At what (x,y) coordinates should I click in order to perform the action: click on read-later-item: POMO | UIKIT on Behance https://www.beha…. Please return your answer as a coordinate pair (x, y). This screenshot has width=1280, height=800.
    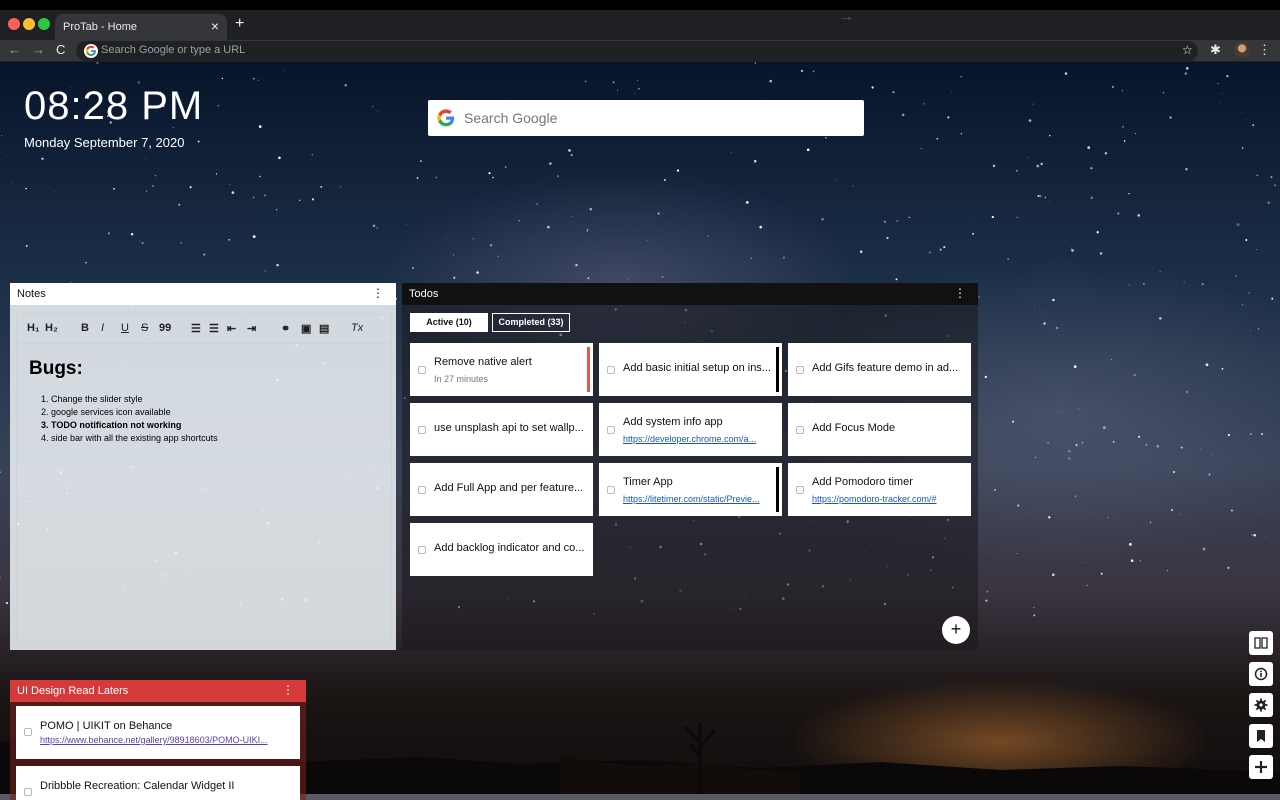
    Looking at the image, I should click on (158, 732).